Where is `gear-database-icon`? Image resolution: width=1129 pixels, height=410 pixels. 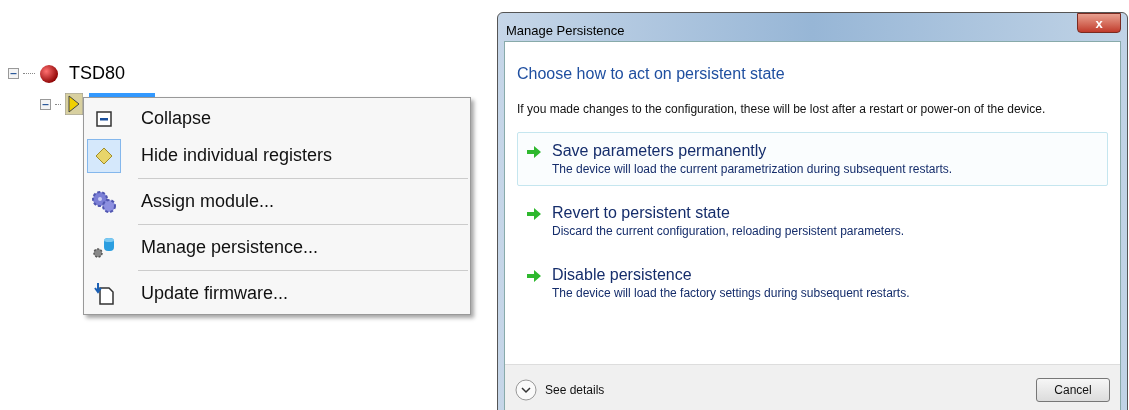
gear-database-icon is located at coordinates (104, 247).